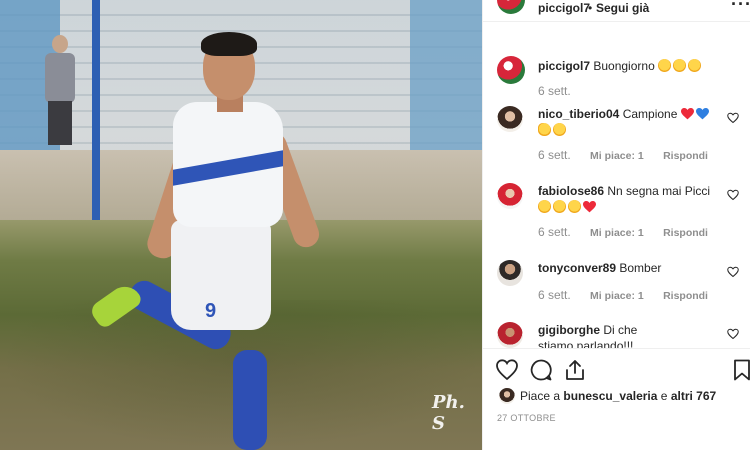 The height and width of the screenshot is (450, 750). Describe the element at coordinates (526, 418) in the screenshot. I see `post-date: 27 OTTOBRE` at that location.